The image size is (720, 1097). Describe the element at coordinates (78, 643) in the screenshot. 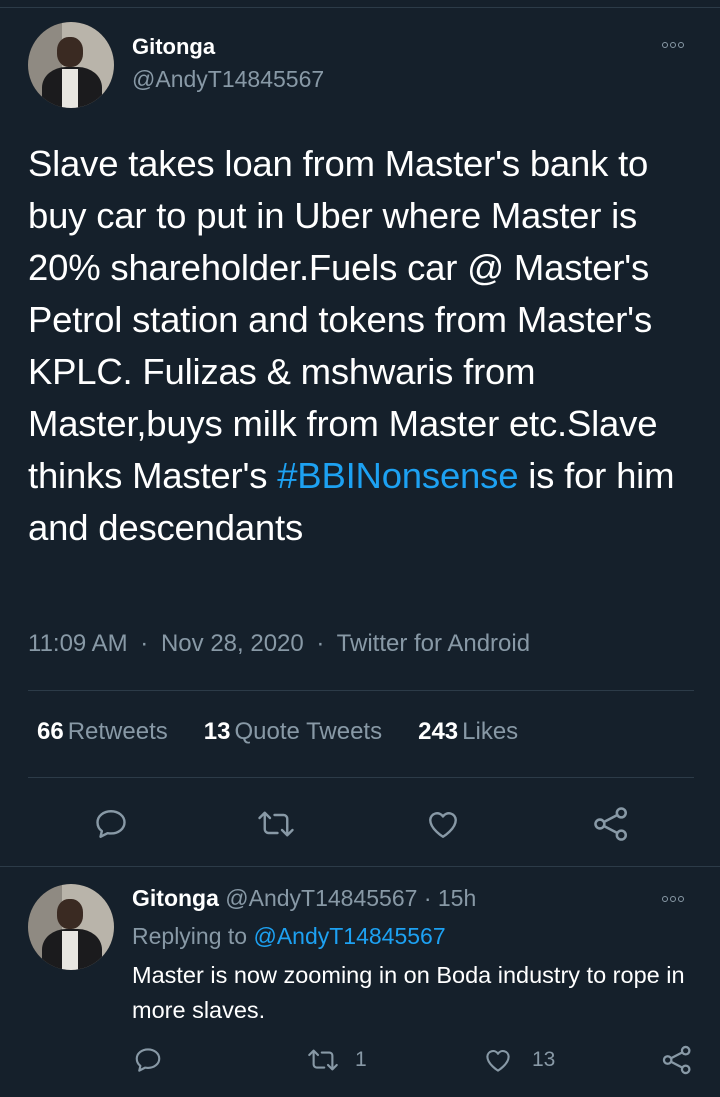

I see `tweet-time: 11:09 AM` at that location.